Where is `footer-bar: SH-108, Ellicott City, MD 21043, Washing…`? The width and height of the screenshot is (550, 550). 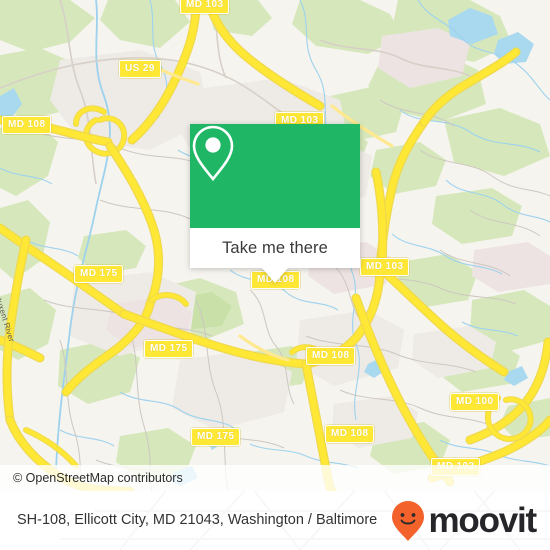
footer-bar: SH-108, Ellicott City, MD 21043, Washing… is located at coordinates (275, 520).